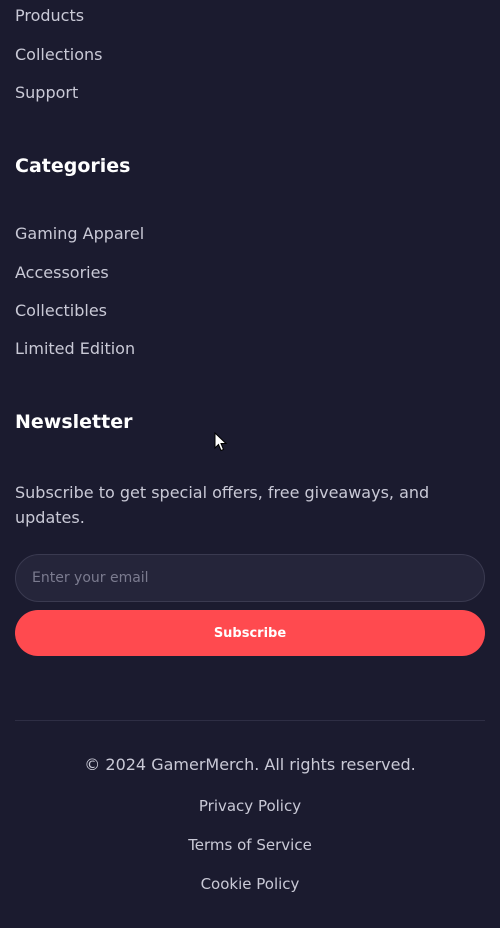 This screenshot has height=928, width=500. What do you see at coordinates (73, 166) in the screenshot?
I see `categories-heading: Categories` at bounding box center [73, 166].